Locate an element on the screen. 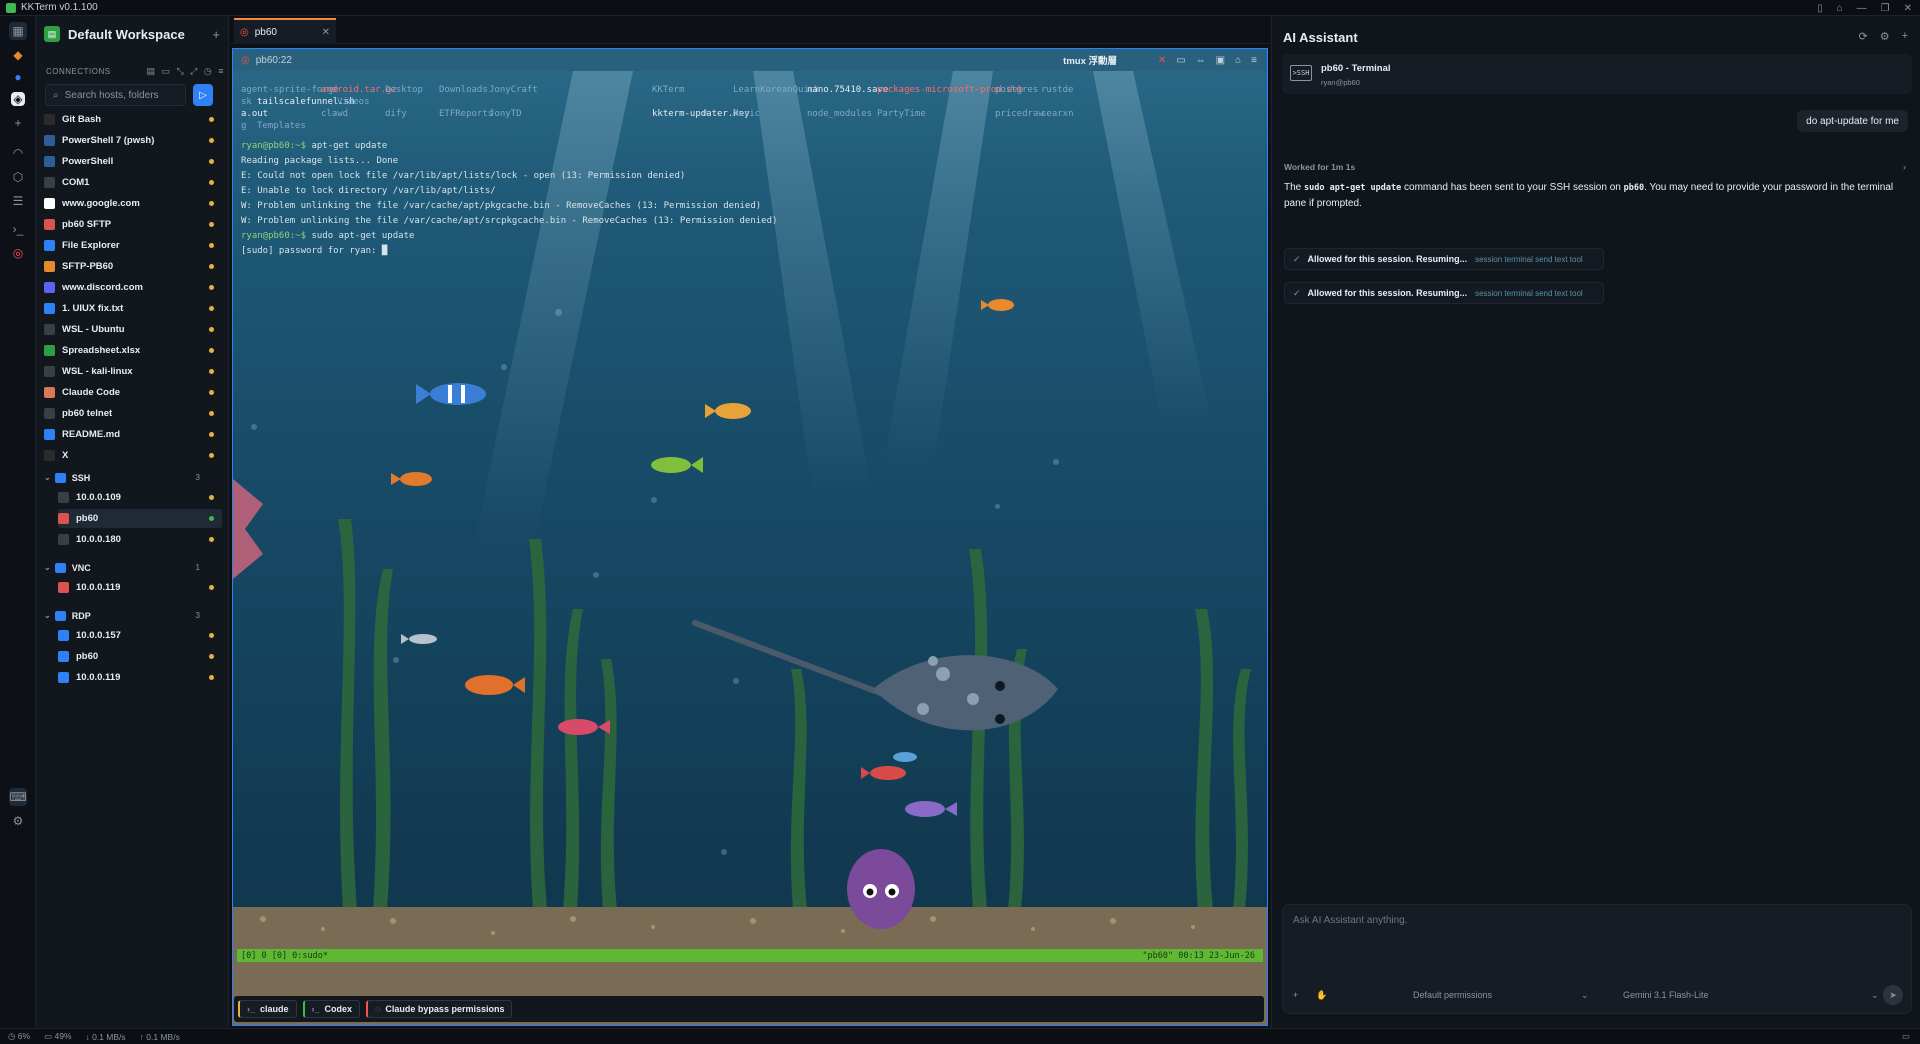 The image size is (1920, 1044). tool-icon: ◈ is located at coordinates (18, 99).